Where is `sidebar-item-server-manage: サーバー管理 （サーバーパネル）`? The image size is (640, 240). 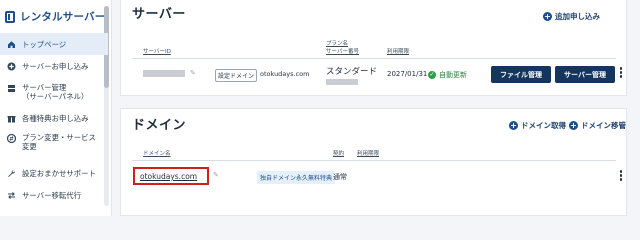 sidebar-item-server-manage: サーバー管理 （サーバーパネル） is located at coordinates (54, 92).